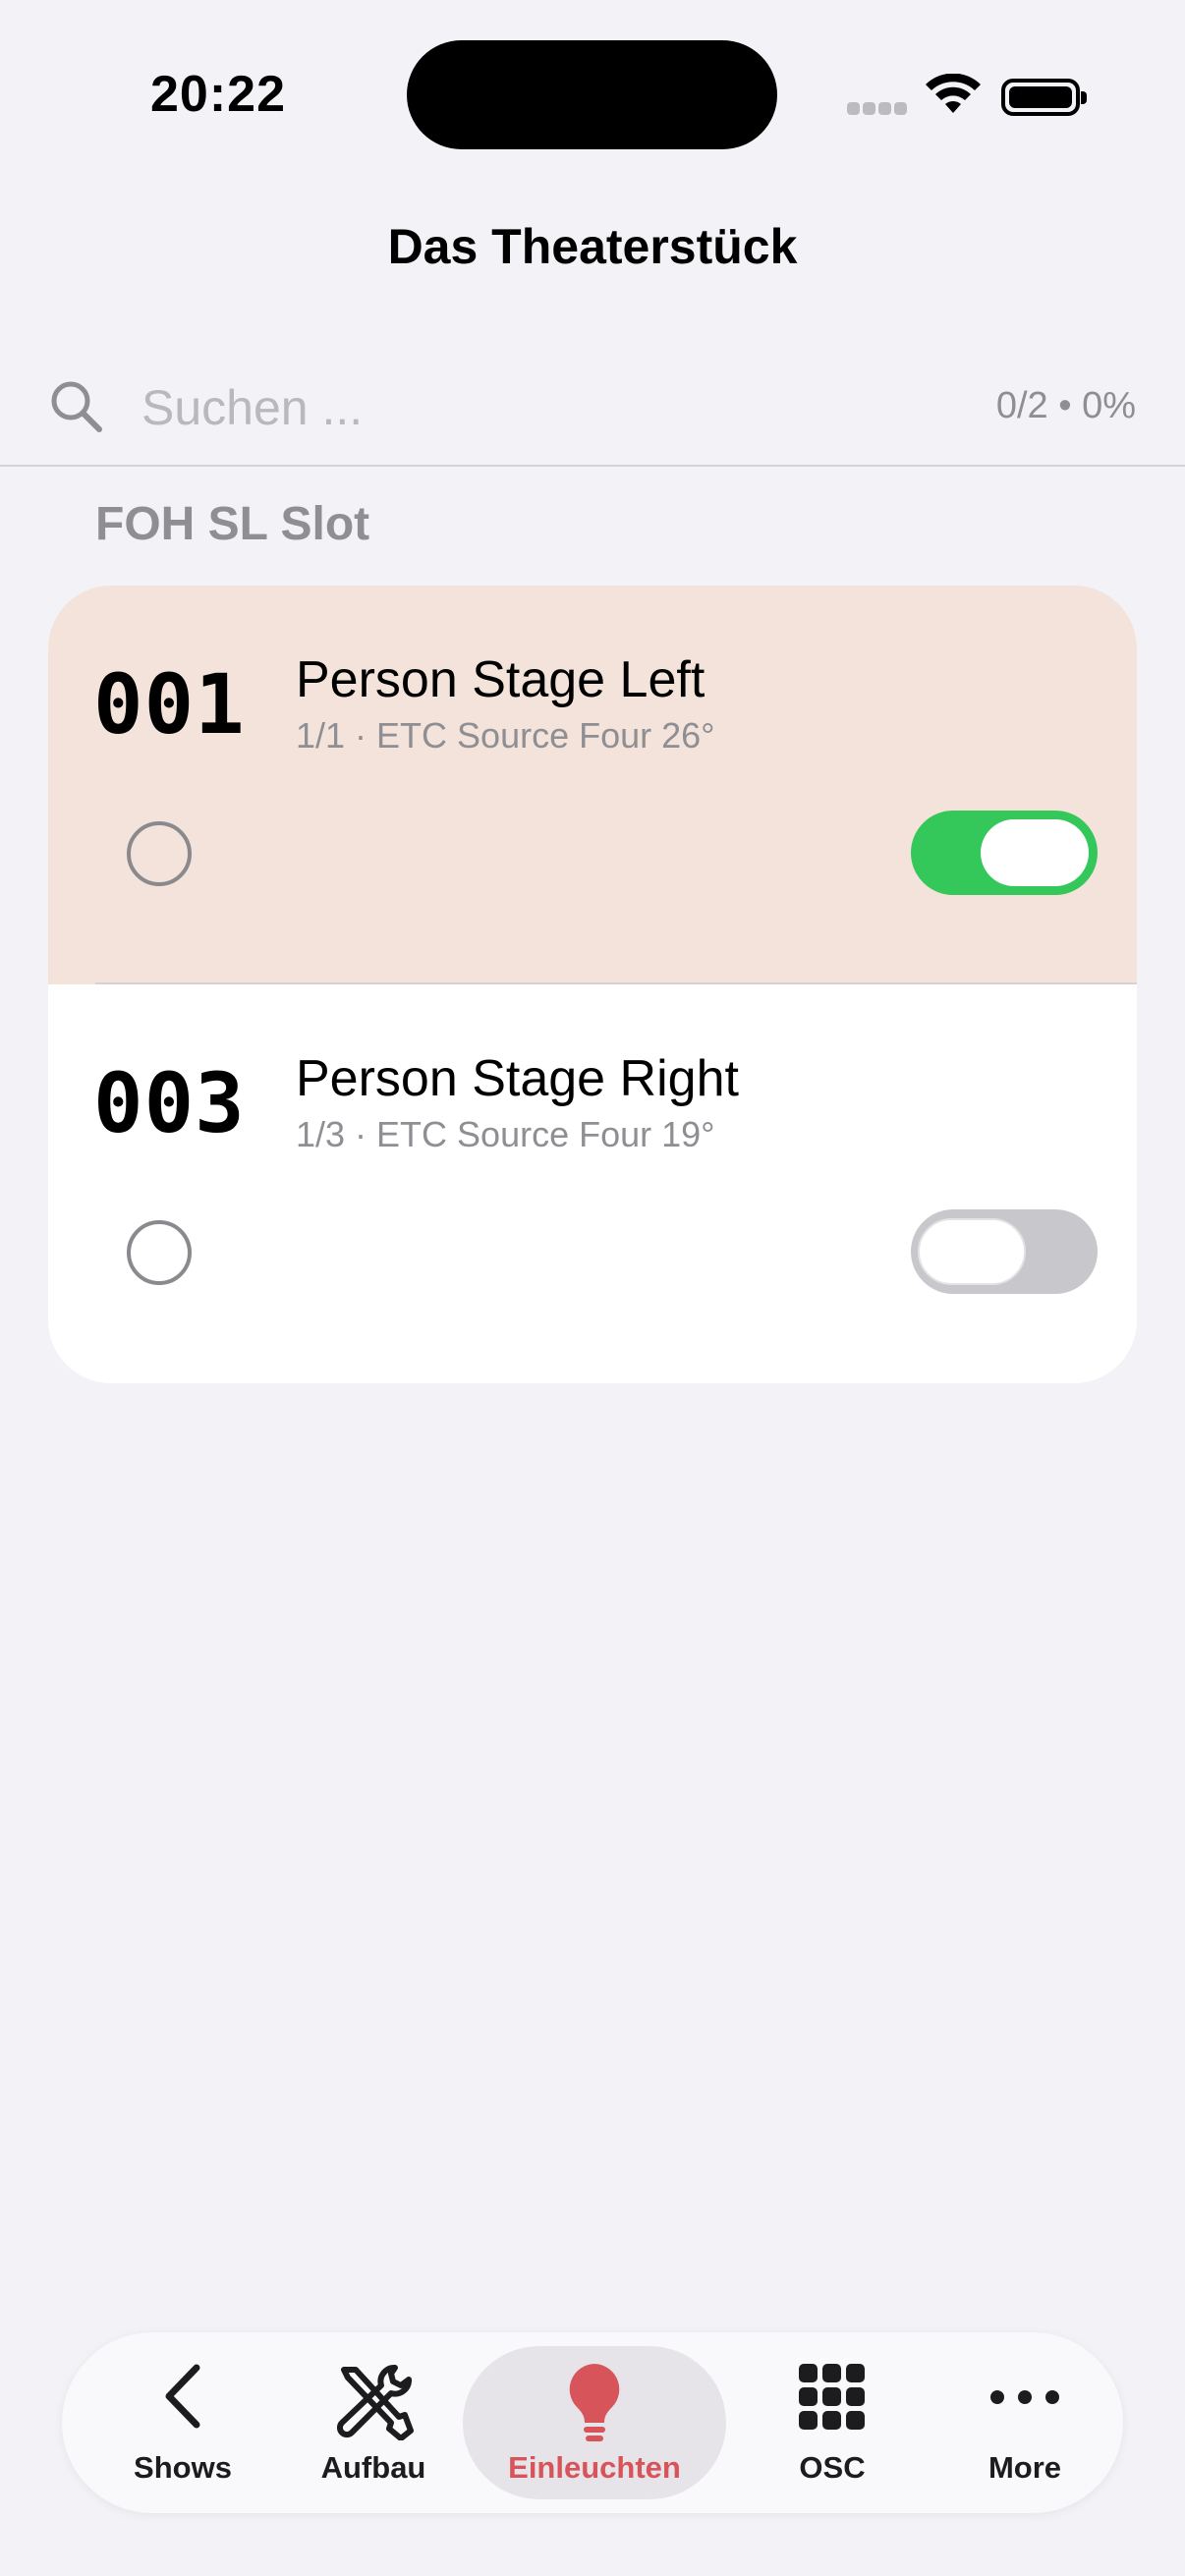 The width and height of the screenshot is (1185, 2576). Describe the element at coordinates (1065, 405) in the screenshot. I see `progress-counter: 0/2 • 0%` at that location.